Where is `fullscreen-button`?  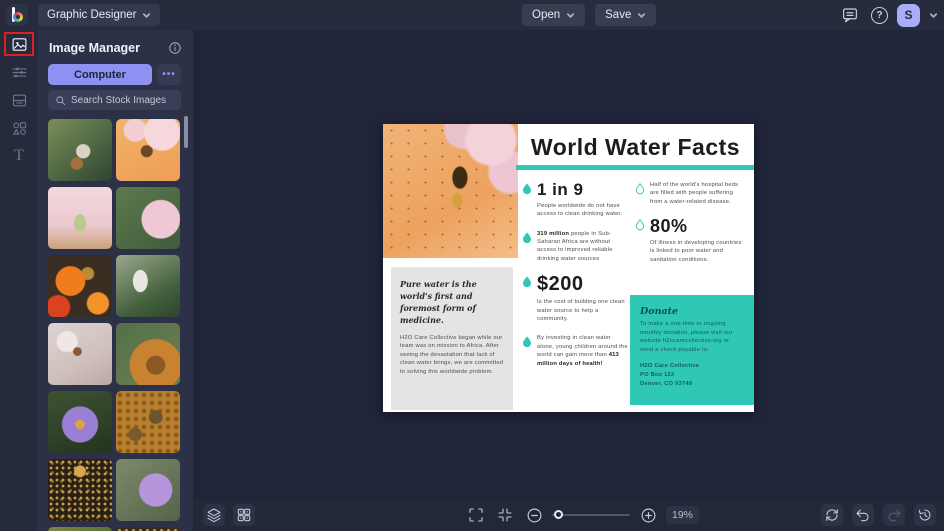 fullscreen-button is located at coordinates (476, 515).